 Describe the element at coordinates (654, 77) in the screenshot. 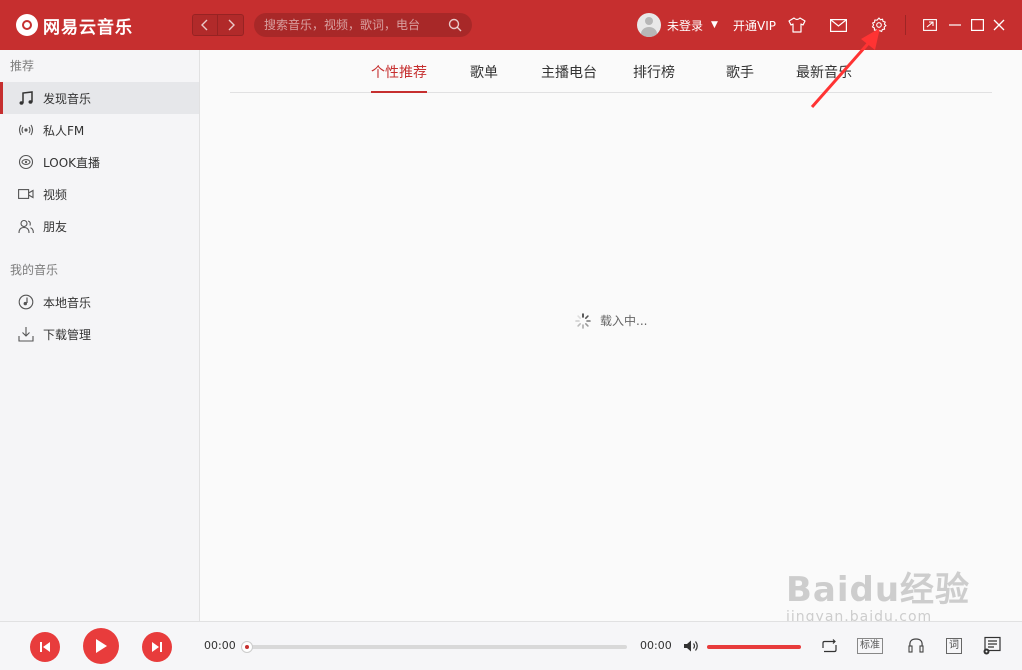

I see `tab-charts: 排行榜` at that location.